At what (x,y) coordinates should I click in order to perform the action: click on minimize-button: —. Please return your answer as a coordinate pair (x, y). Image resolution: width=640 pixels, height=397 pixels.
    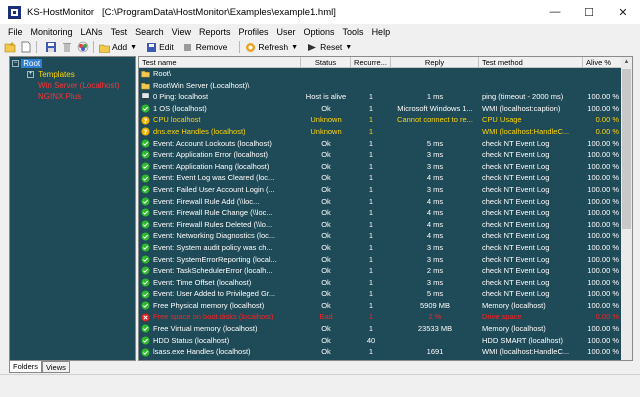
    Looking at the image, I should click on (555, 12).